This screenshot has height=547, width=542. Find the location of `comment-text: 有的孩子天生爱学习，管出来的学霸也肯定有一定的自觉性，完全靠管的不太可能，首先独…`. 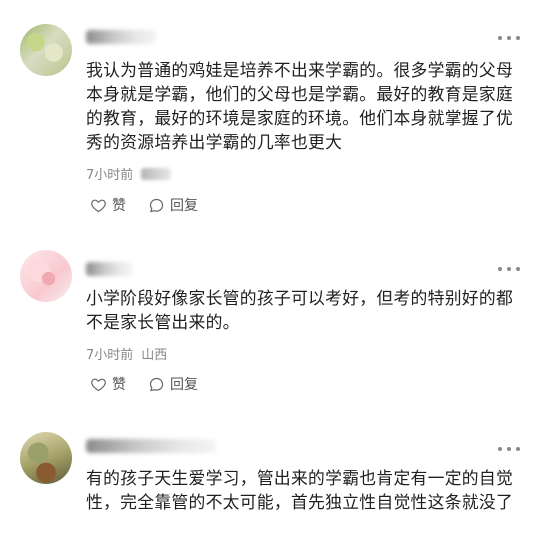

comment-text: 有的孩子天生爱学习，管出来的学霸也肯定有一定的自觉性，完全靠管的不太可能，首先独… is located at coordinates (300, 490).